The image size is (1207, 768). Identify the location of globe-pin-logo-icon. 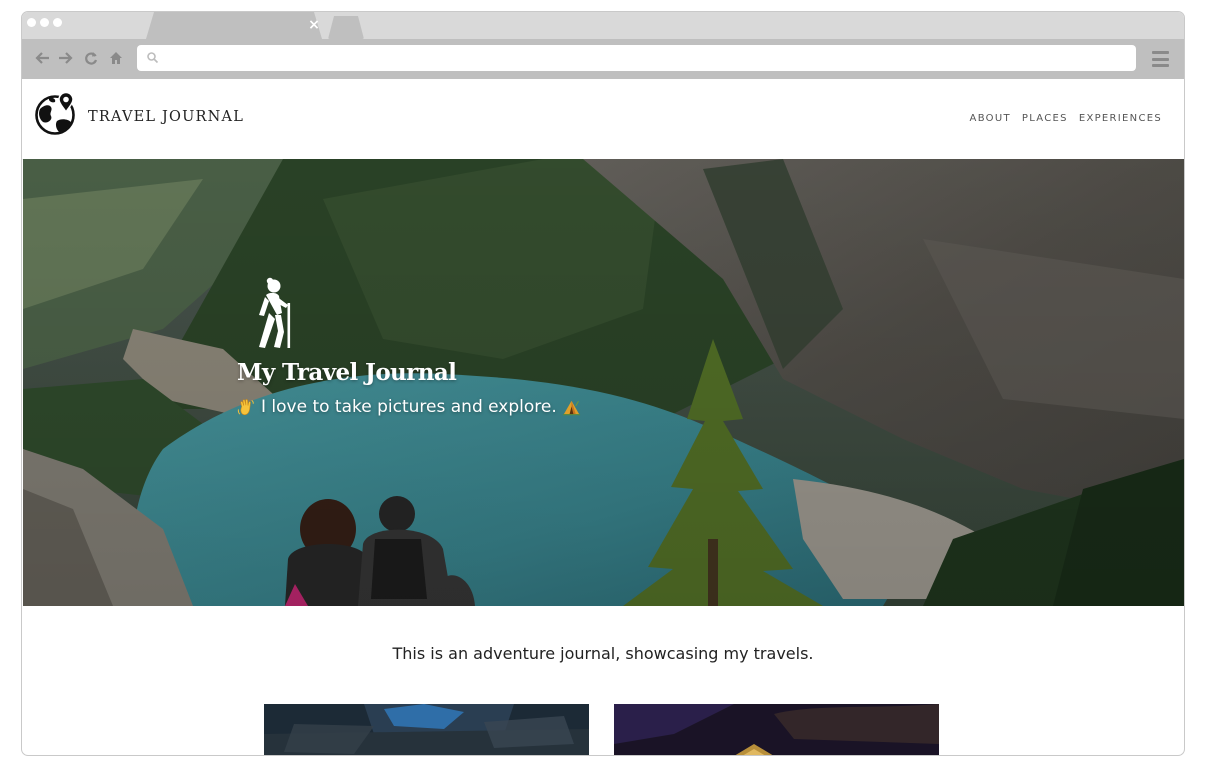
(57, 113).